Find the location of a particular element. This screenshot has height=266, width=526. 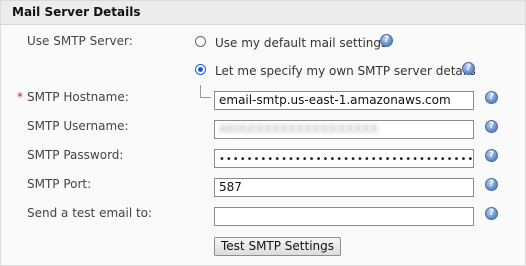

smtp-username-input: AKIAXXXXXXXXXXXXXXXX is located at coordinates (344, 129).